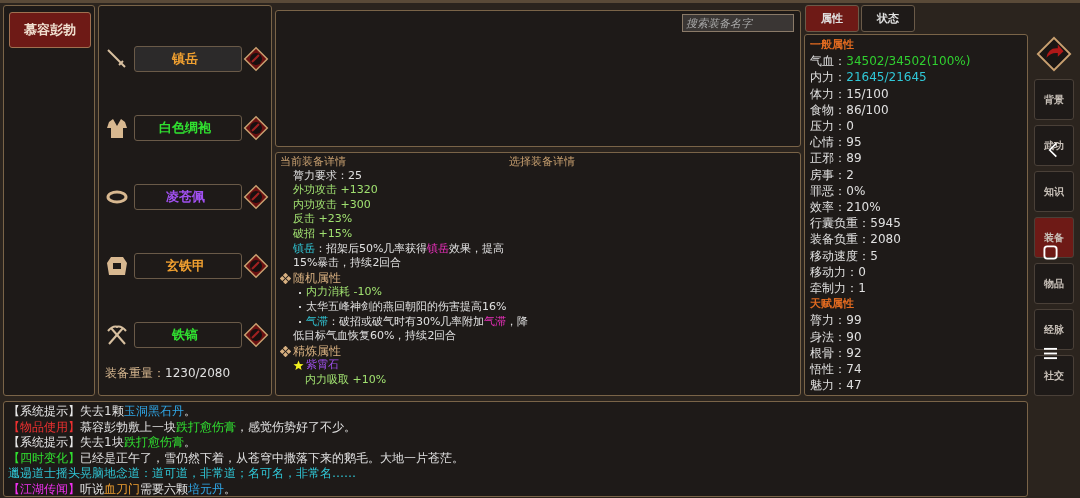 The image size is (1080, 498). I want to click on nav-button: 知识, so click(1054, 191).